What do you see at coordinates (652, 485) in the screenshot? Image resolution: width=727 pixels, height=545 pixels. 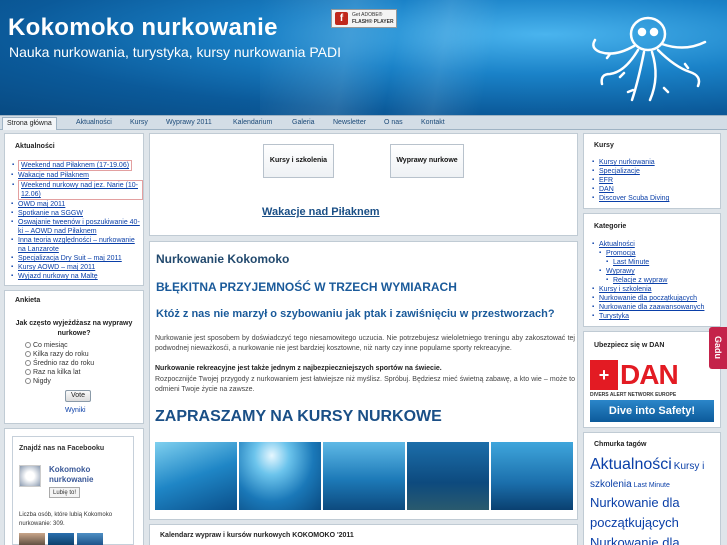 I see `tag-link: Last Minute` at bounding box center [652, 485].